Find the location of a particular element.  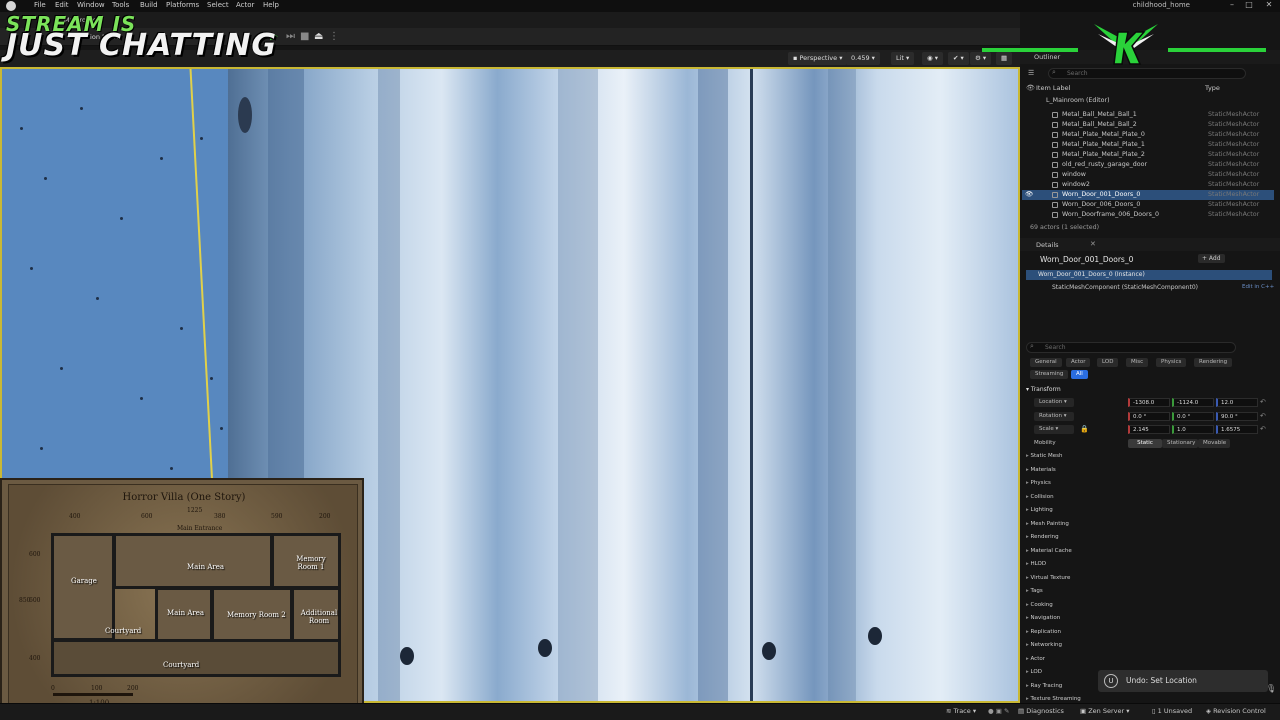

revision-control-button: ◈ Revision Control is located at coordinates (1236, 711).